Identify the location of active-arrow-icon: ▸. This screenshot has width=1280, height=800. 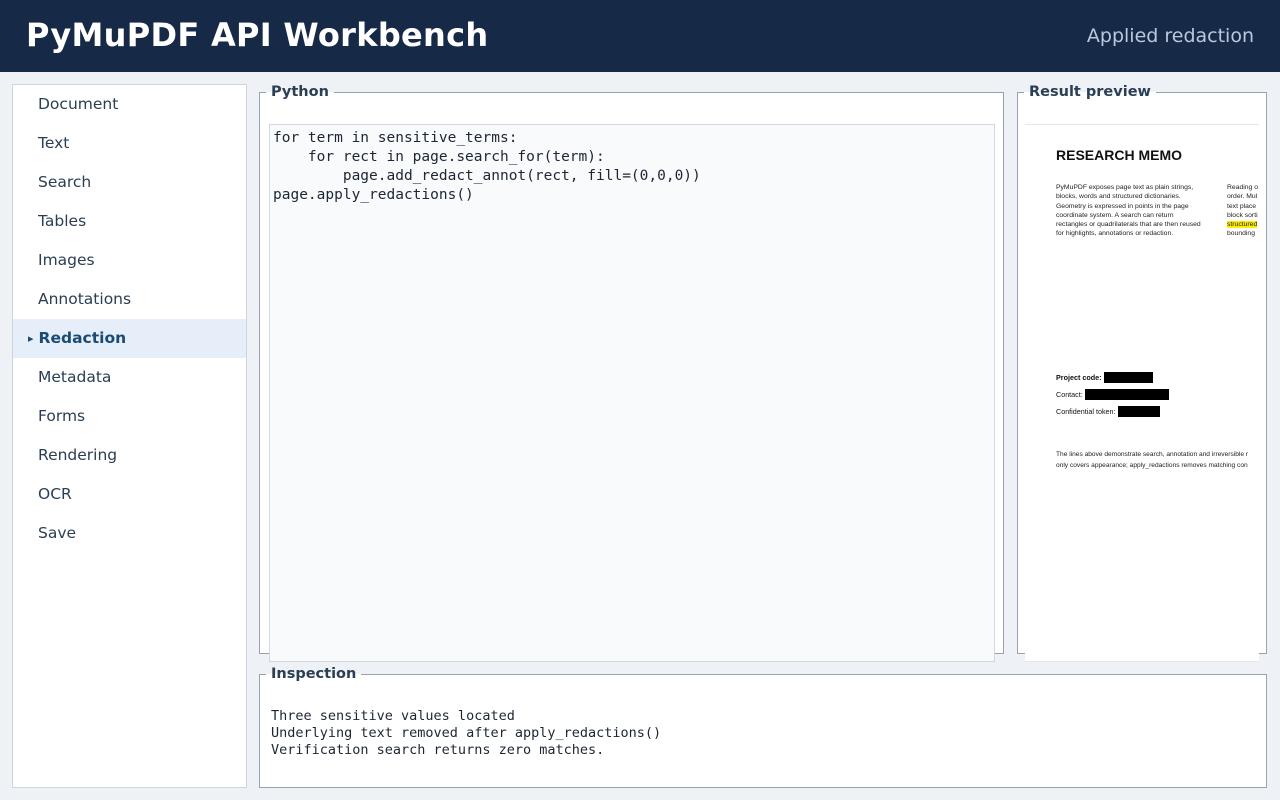
(31, 338).